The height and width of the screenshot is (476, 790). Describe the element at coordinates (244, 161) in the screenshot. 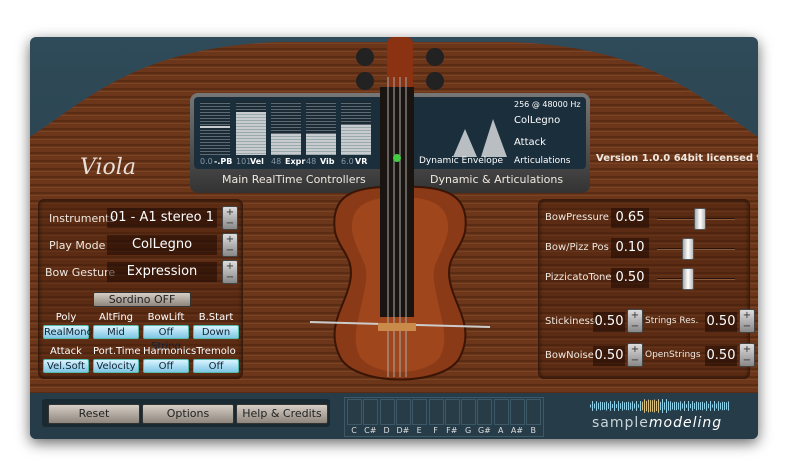

I see `meter-value: 101` at that location.